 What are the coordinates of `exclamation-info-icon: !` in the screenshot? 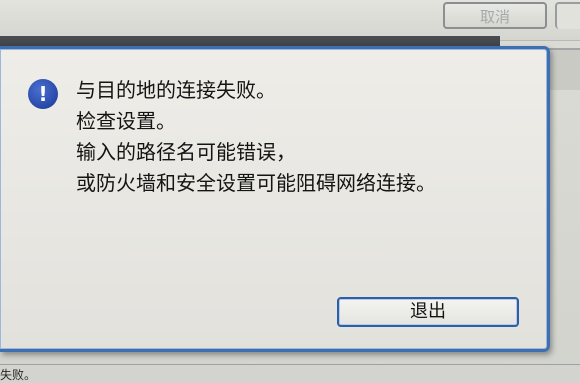 It's located at (43, 94).